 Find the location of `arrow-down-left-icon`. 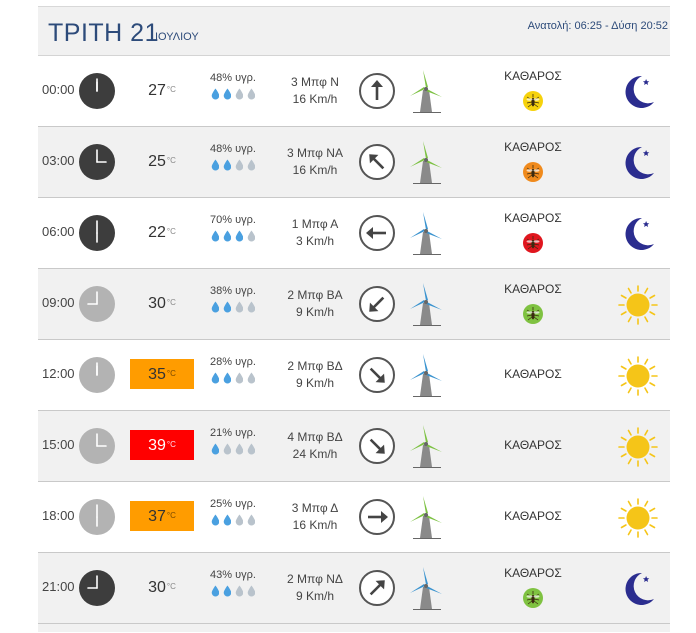

arrow-down-left-icon is located at coordinates (377, 304).